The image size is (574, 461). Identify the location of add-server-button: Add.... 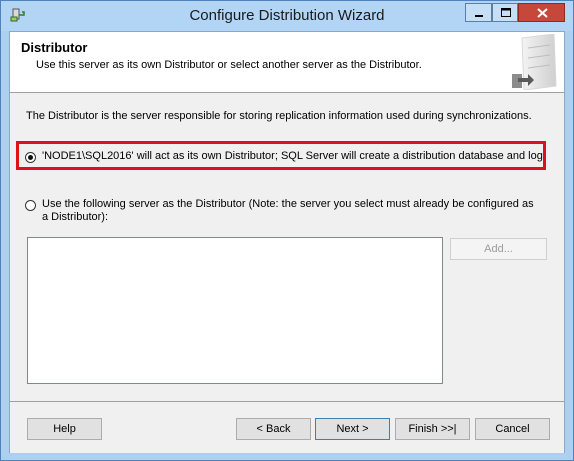
(498, 249).